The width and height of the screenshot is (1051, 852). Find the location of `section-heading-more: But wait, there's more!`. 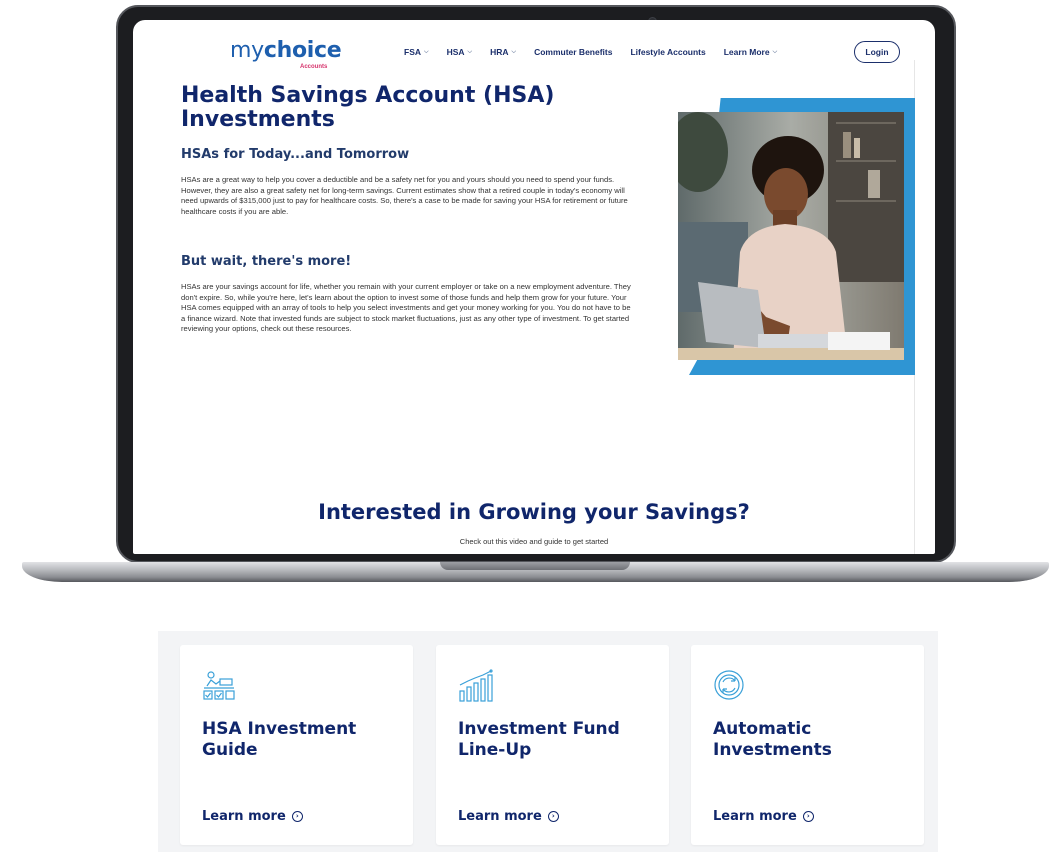

section-heading-more: But wait, there's more! is located at coordinates (266, 261).